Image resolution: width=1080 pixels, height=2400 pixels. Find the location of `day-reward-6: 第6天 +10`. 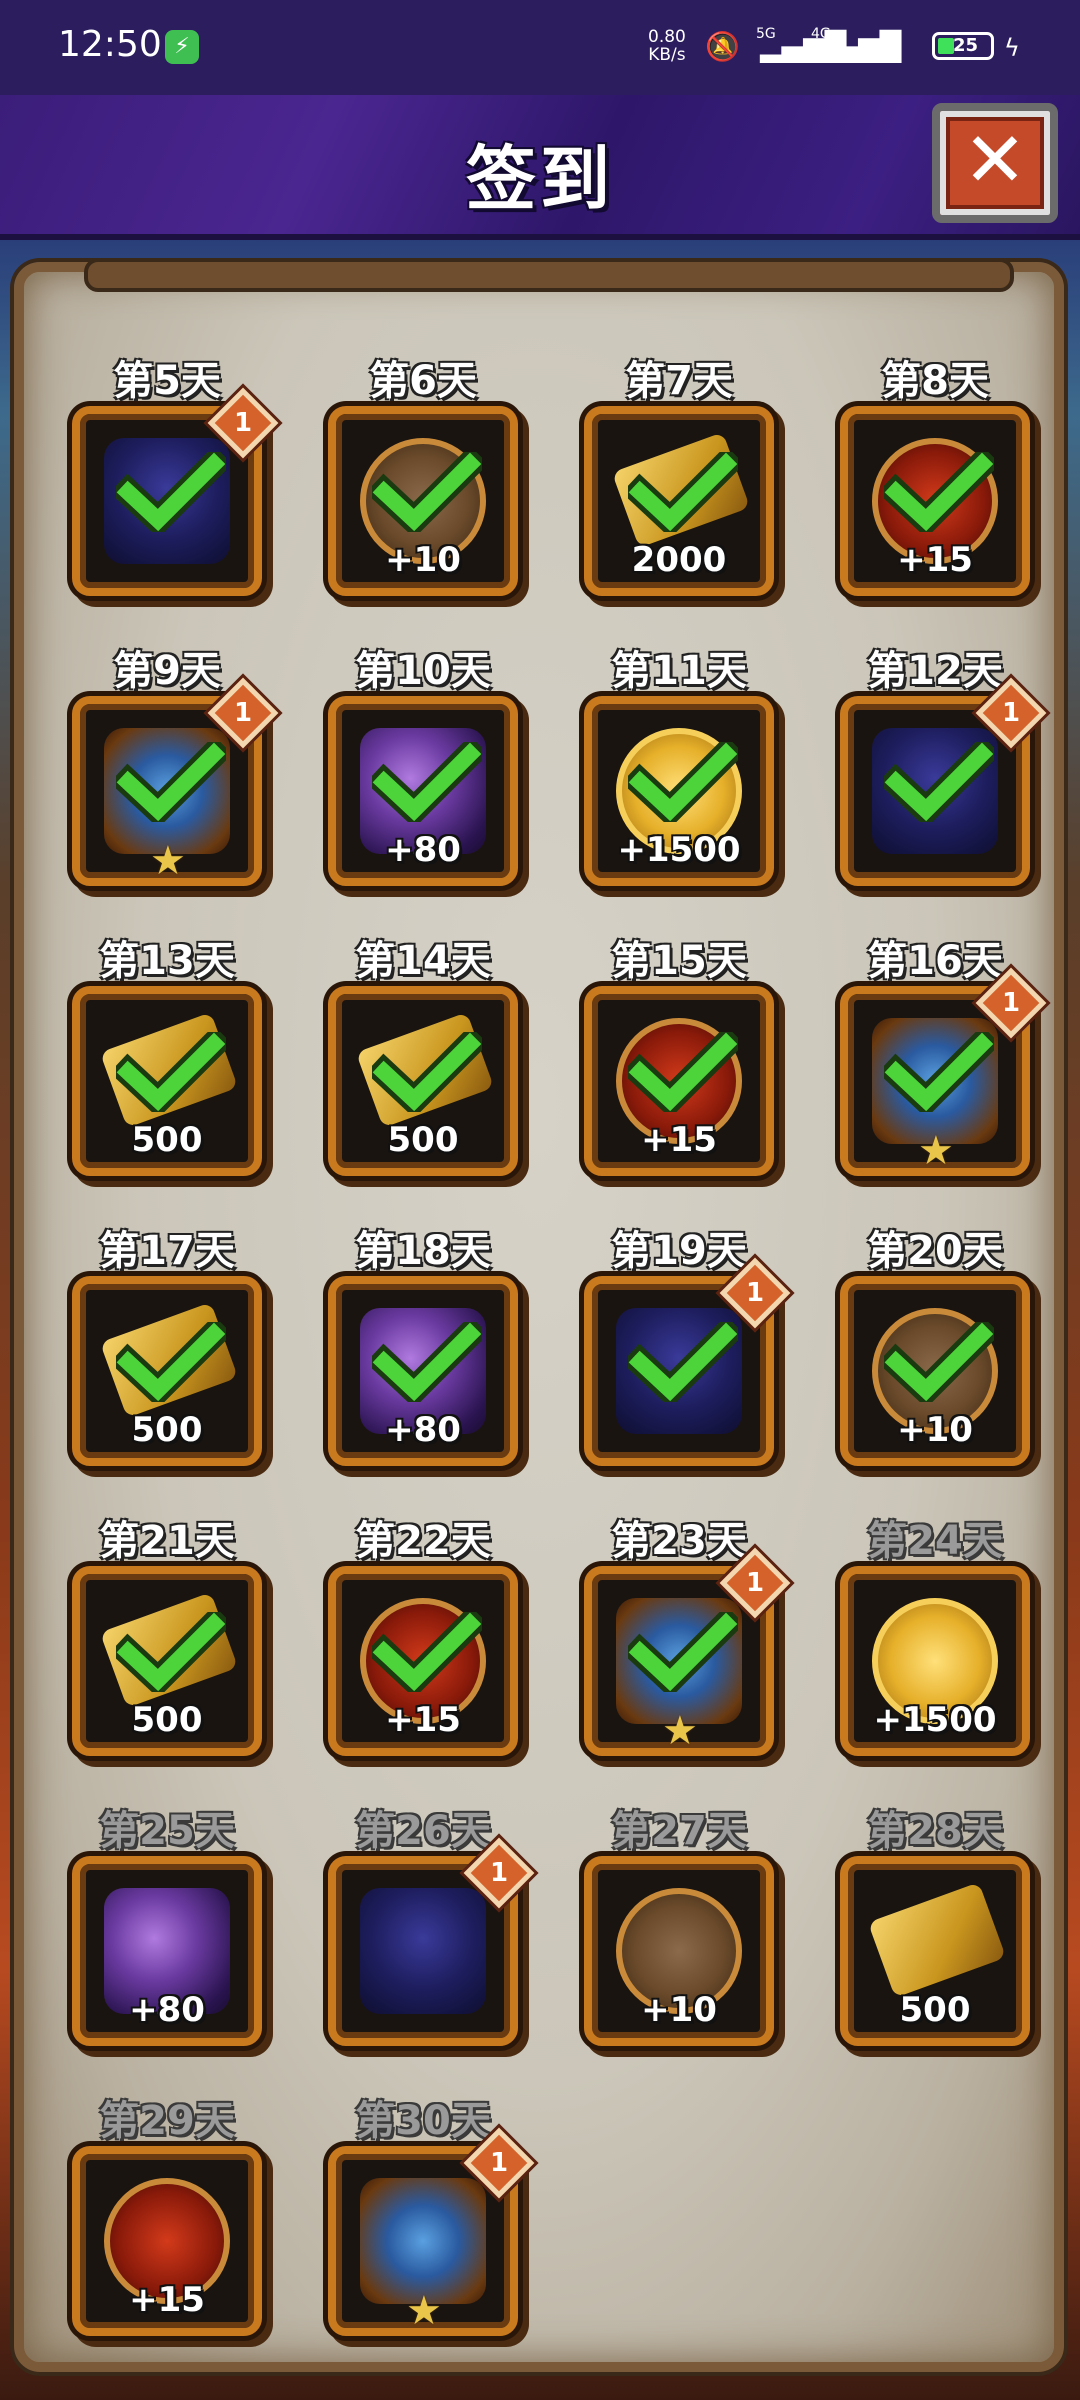

day-reward-6: 第6天 +10 is located at coordinates (423, 488).